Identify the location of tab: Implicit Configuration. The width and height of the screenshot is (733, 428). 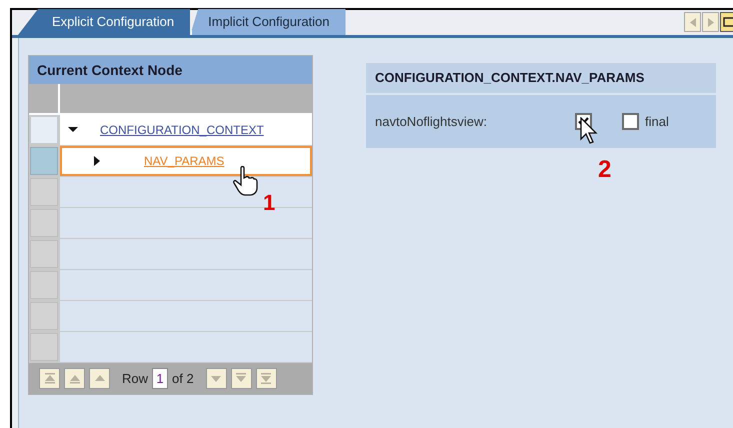
(268, 22).